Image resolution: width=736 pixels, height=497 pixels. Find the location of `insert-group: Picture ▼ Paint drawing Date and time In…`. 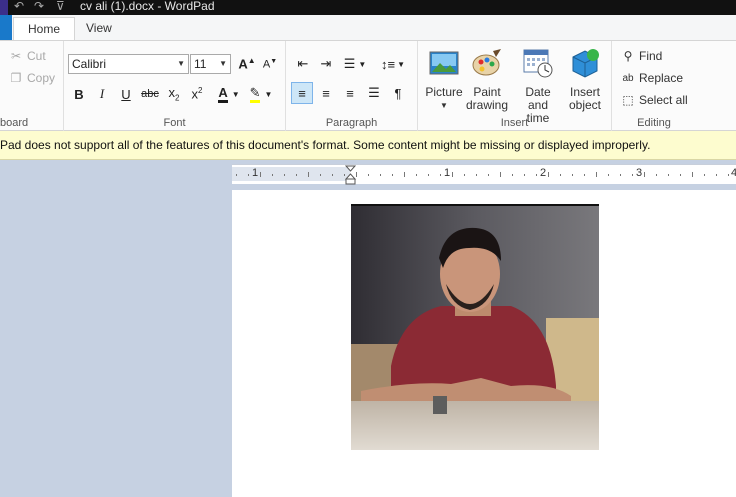

insert-group: Picture ▼ Paint drawing Date and time In… is located at coordinates (515, 86).